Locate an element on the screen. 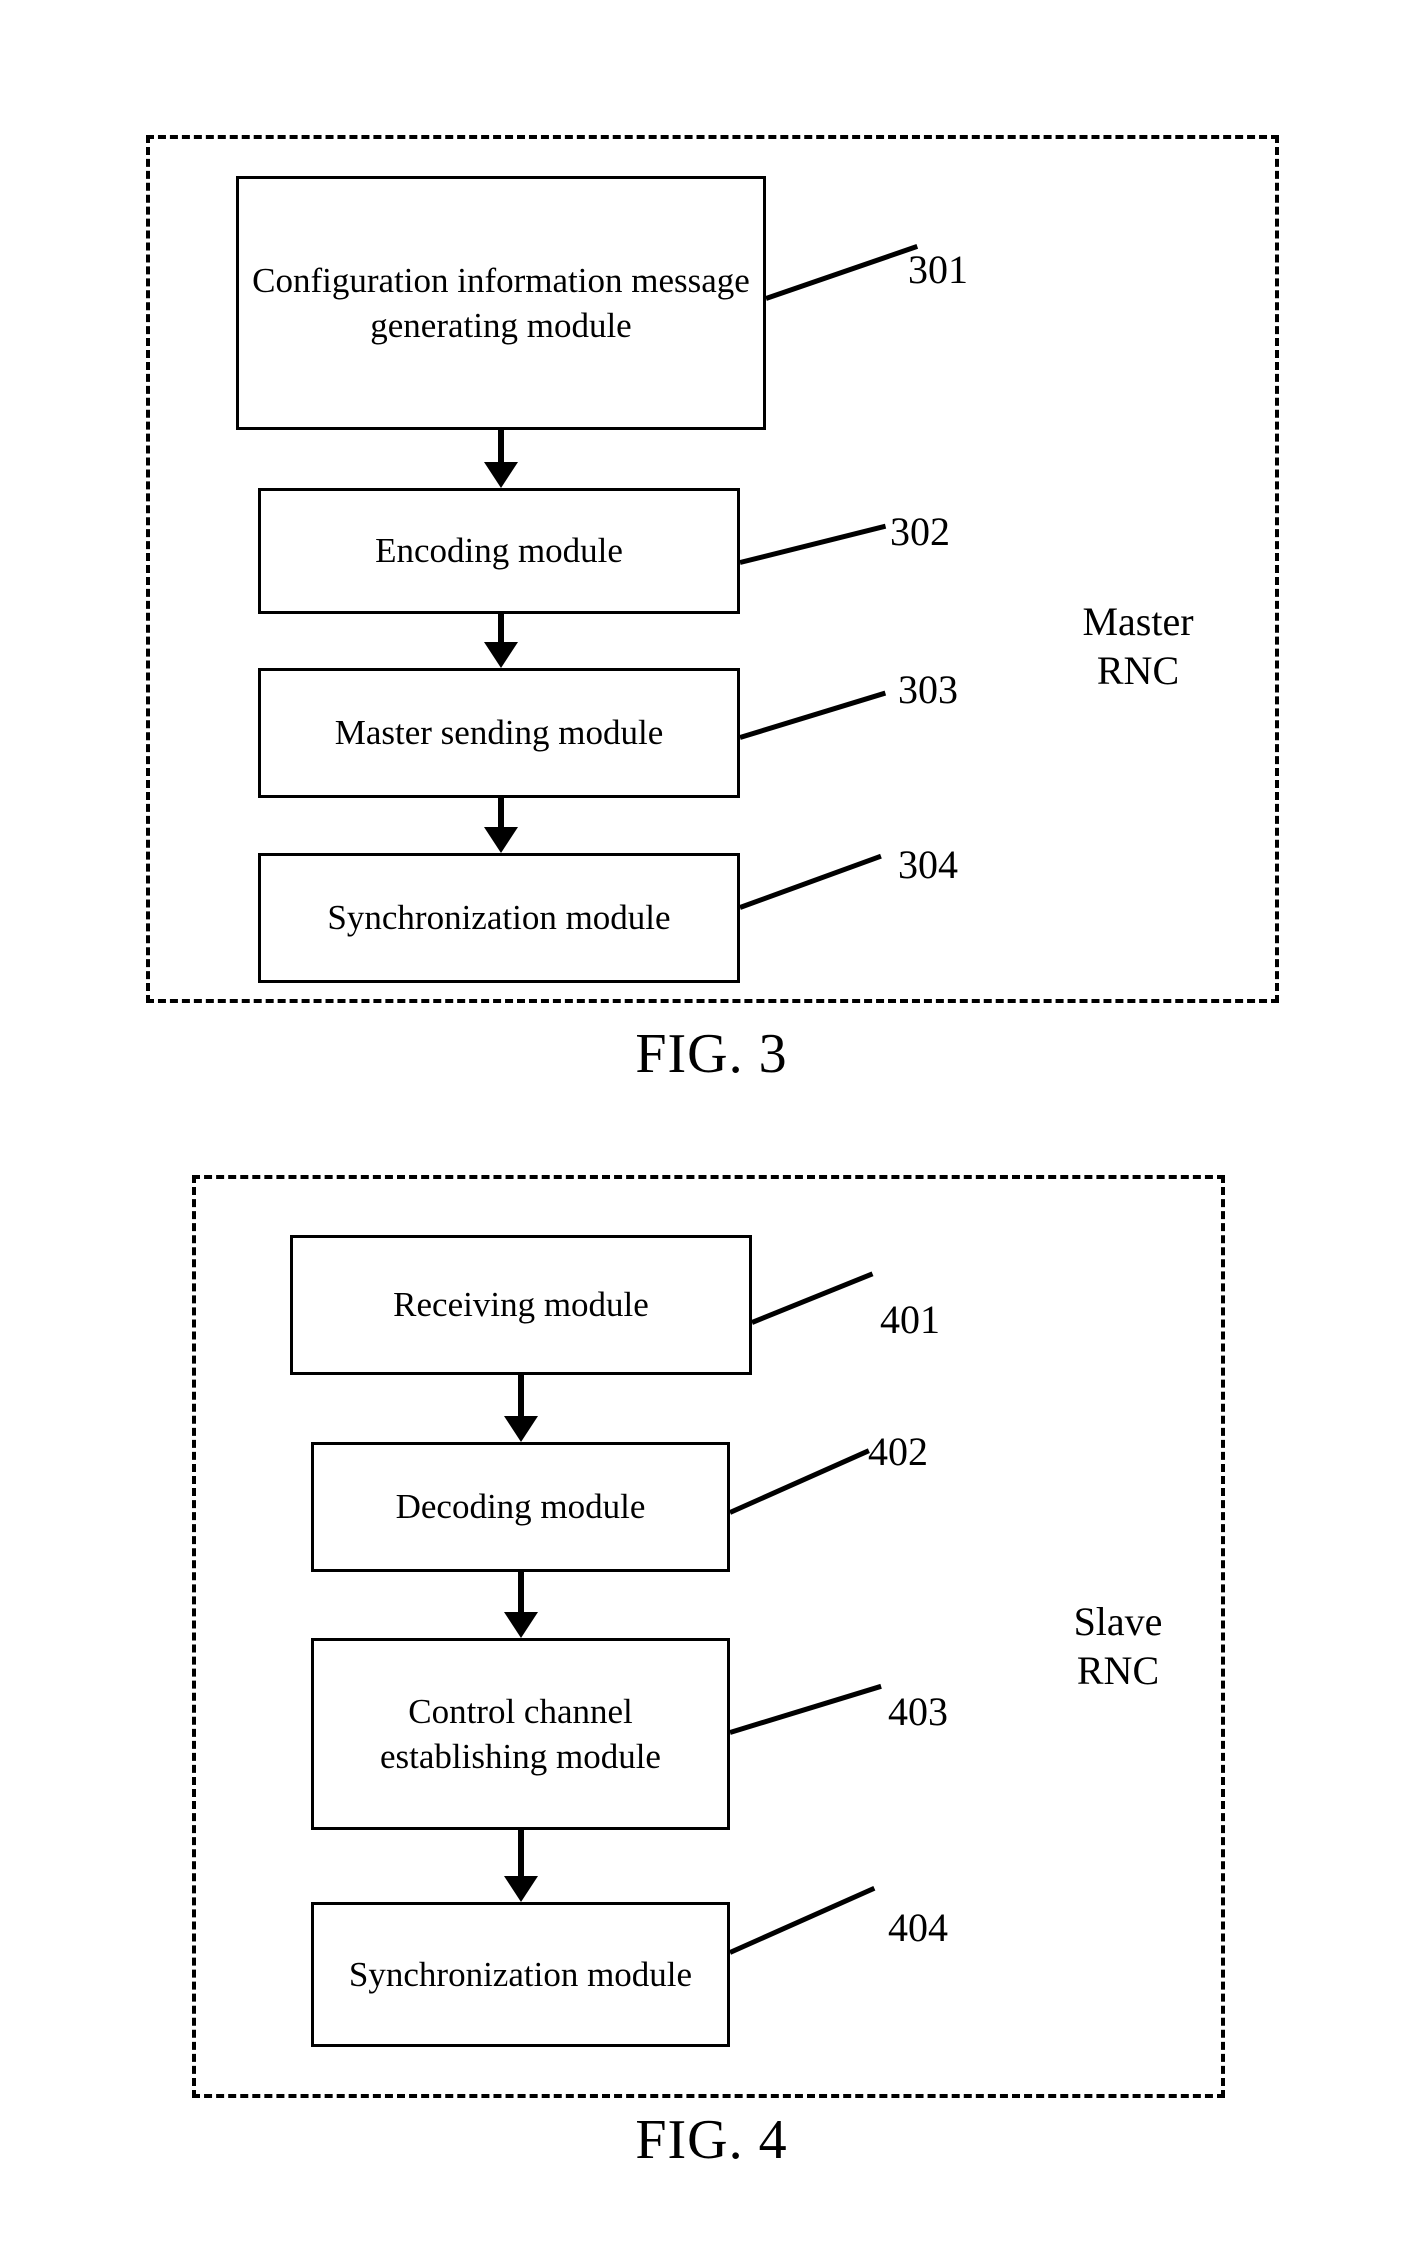 This screenshot has width=1423, height=2263. module-box-403: Control channel establishing module is located at coordinates (520, 1734).